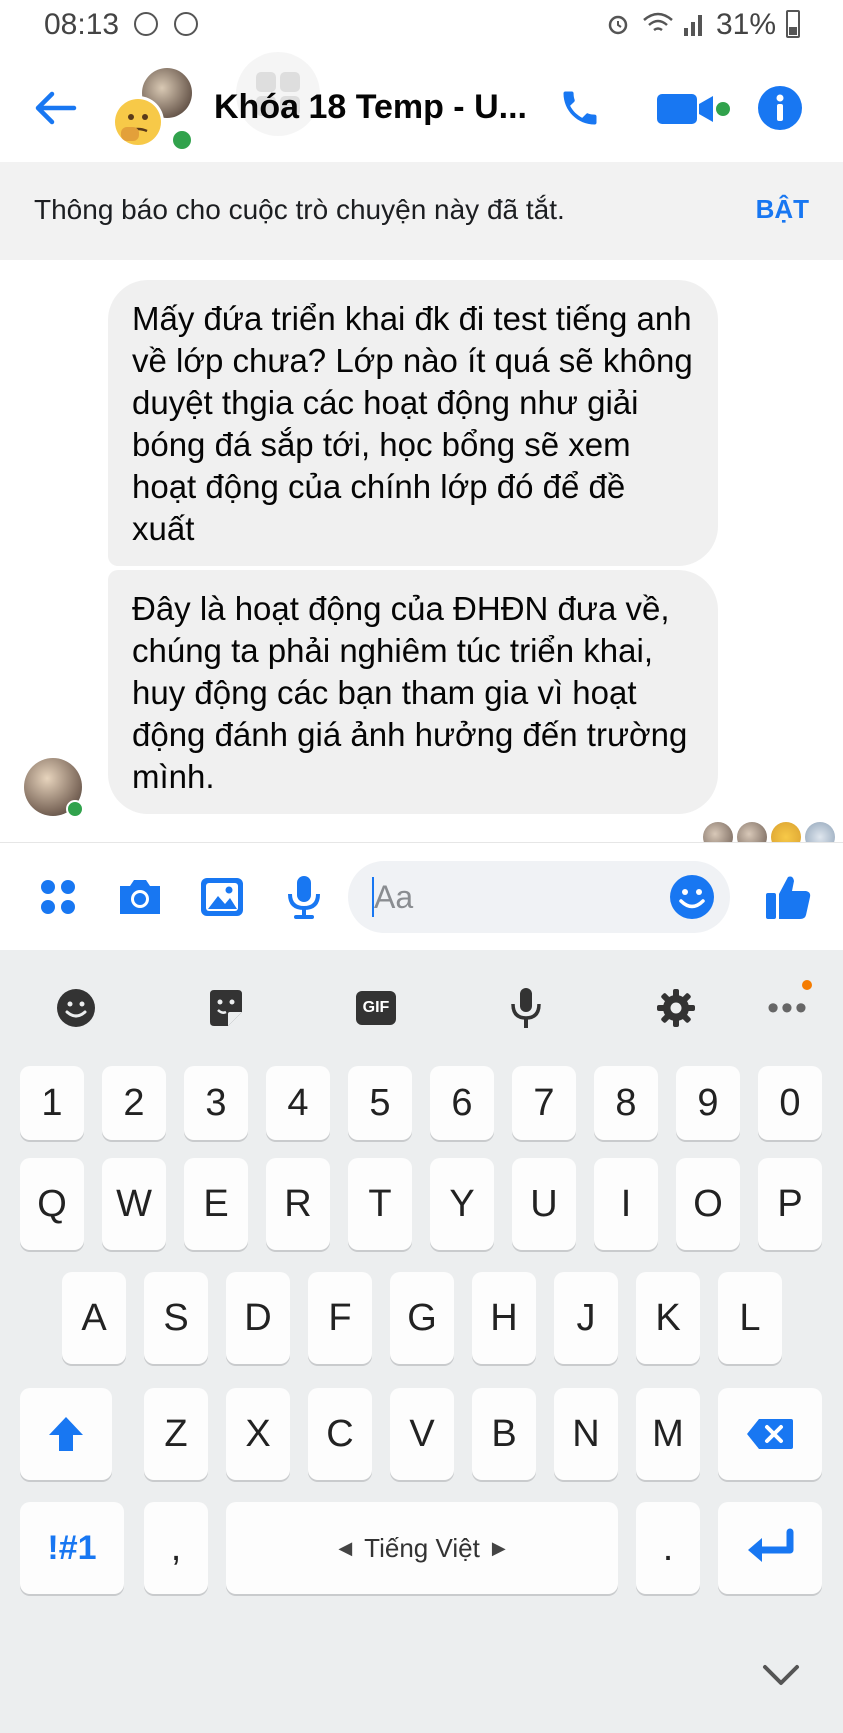 The width and height of the screenshot is (843, 1733). I want to click on online-indicator, so click(182, 140).